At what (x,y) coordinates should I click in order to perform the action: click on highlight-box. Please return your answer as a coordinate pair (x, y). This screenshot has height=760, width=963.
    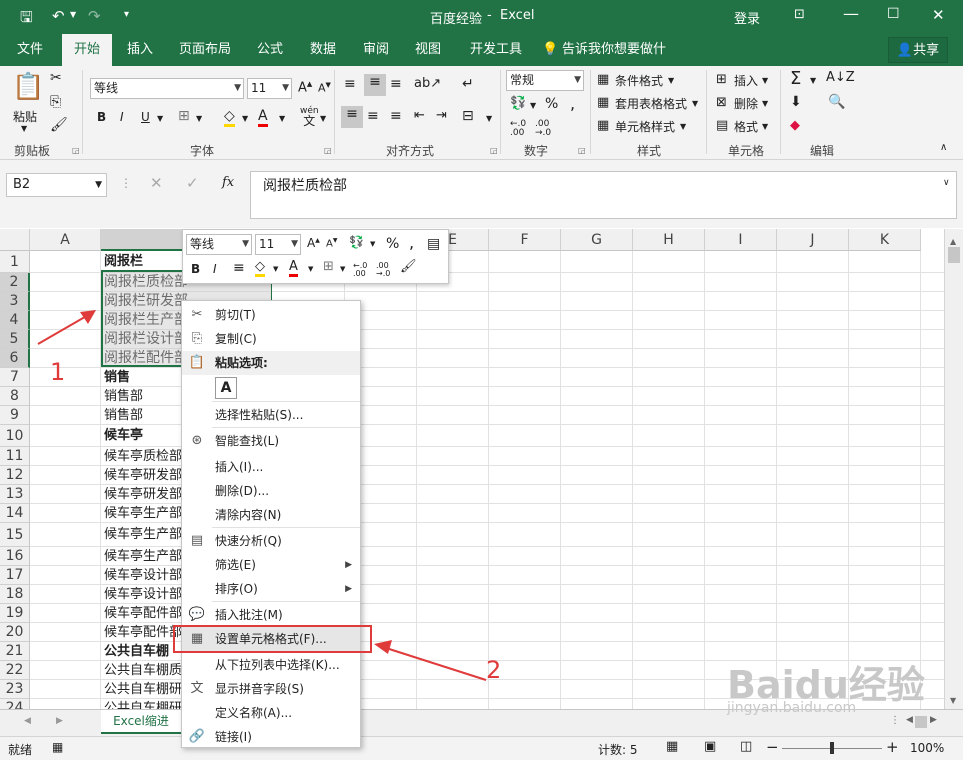
    Looking at the image, I should click on (272, 639).